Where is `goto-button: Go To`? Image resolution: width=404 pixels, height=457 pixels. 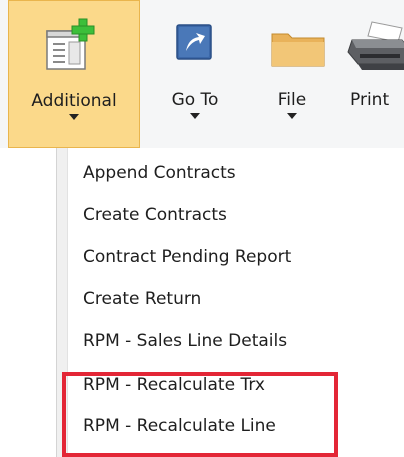
goto-button: Go To is located at coordinates (195, 74).